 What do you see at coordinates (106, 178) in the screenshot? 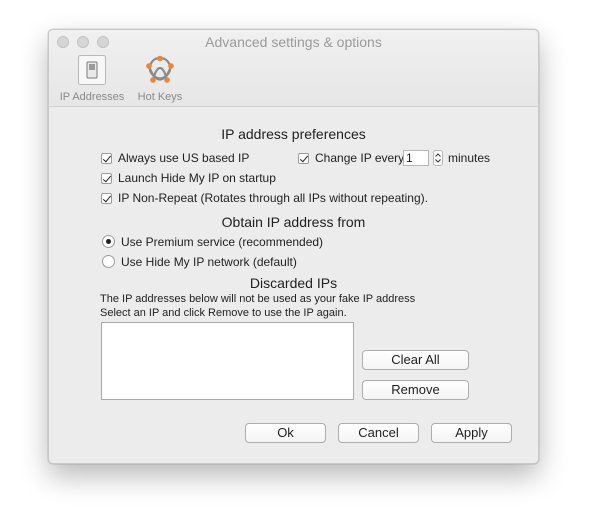
I see `launch-startup-checkbox` at bounding box center [106, 178].